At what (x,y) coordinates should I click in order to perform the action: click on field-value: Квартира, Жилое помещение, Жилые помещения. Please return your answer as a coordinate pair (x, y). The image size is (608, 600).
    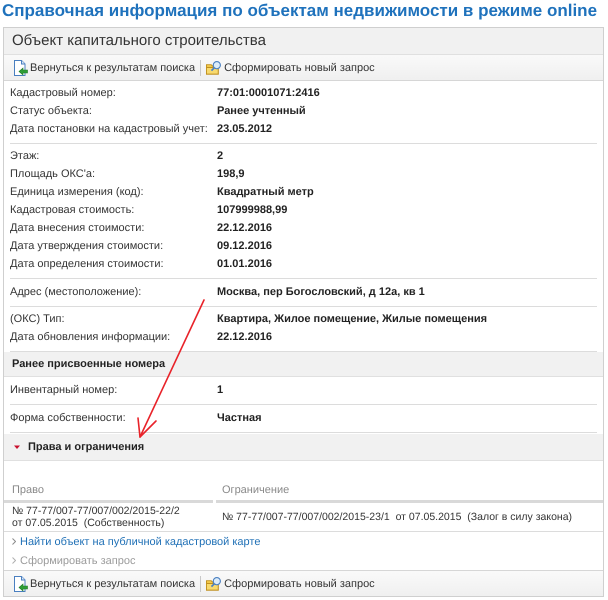
    Looking at the image, I should click on (352, 319).